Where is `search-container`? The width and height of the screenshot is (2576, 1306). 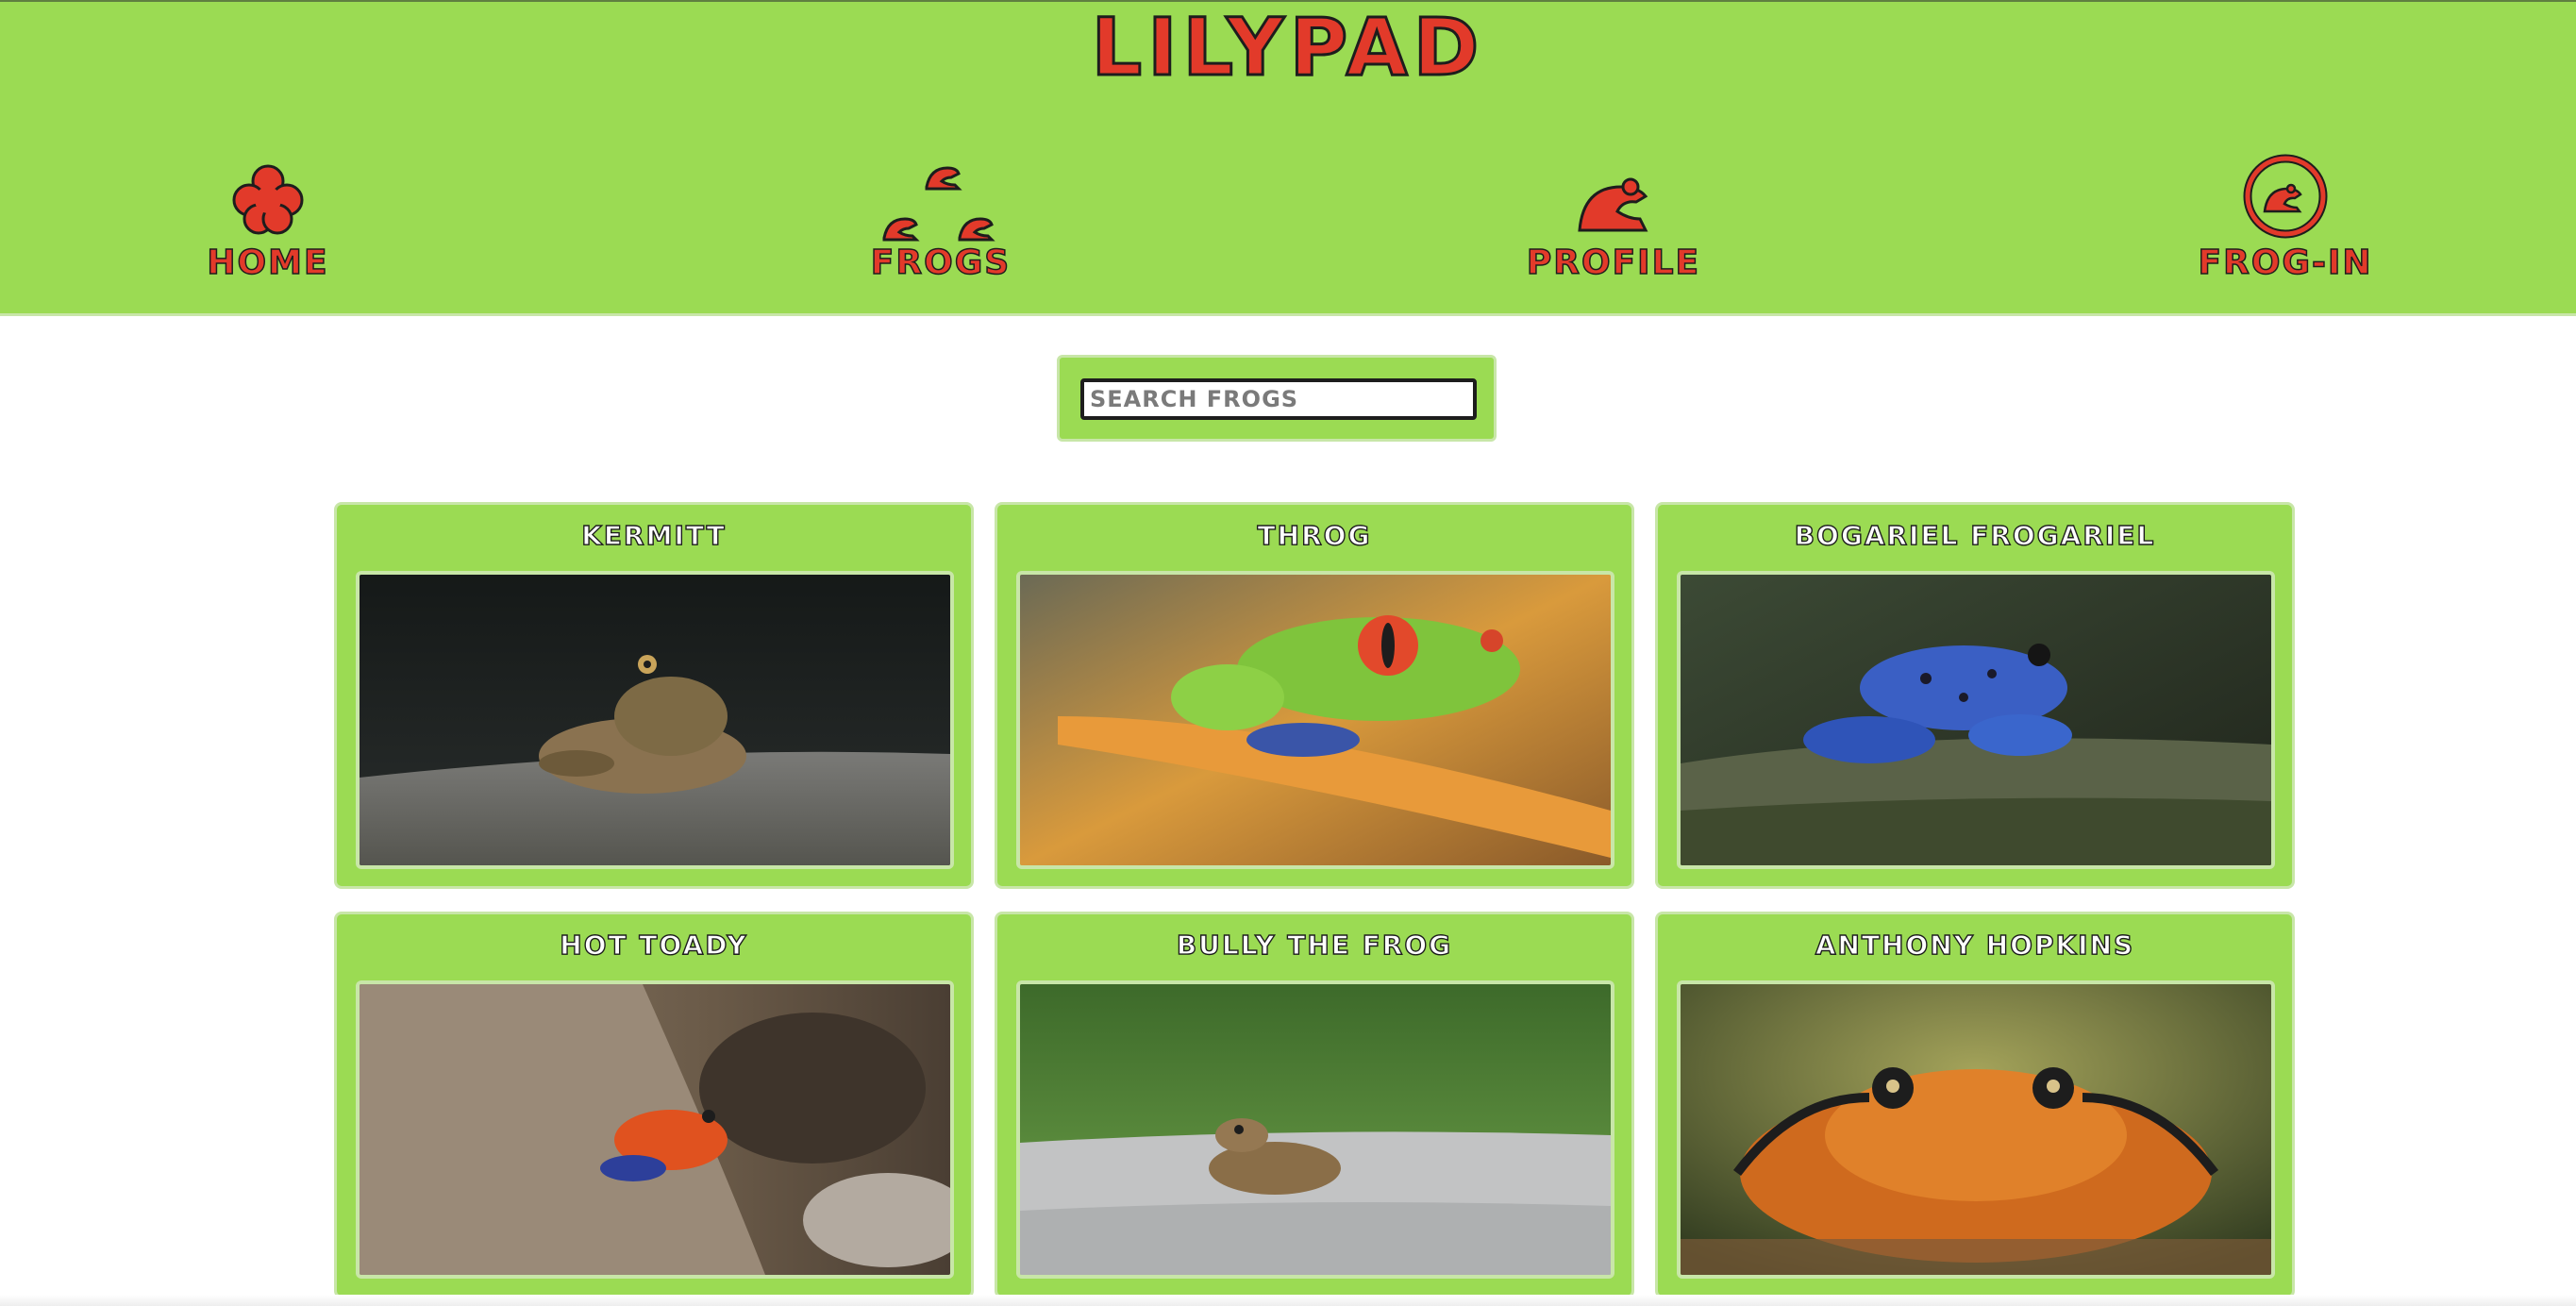 search-container is located at coordinates (1277, 398).